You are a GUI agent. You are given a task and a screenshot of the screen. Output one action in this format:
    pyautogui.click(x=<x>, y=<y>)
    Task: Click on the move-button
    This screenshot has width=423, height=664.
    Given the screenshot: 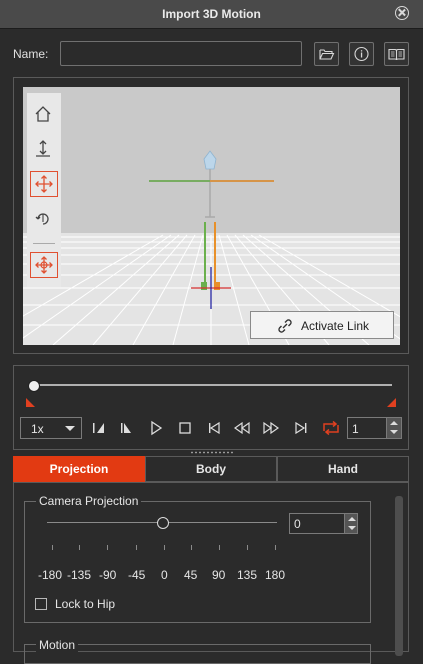 What is the action you would take?
    pyautogui.click(x=44, y=184)
    